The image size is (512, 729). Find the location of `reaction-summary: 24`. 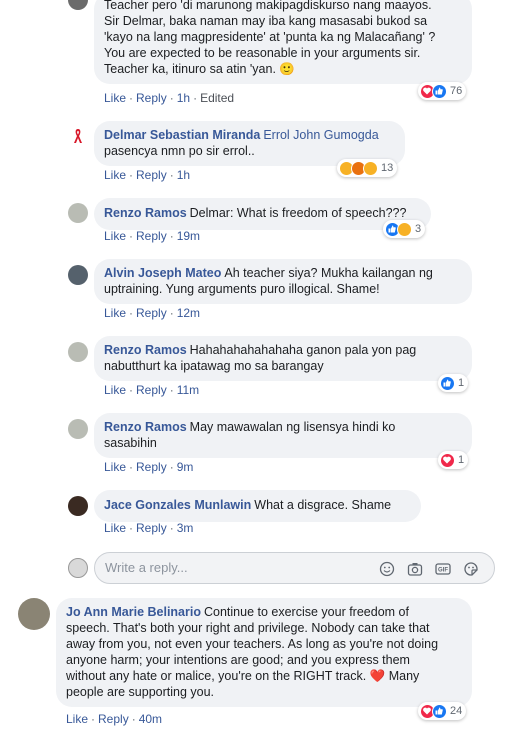

reaction-summary: 24 is located at coordinates (442, 711).